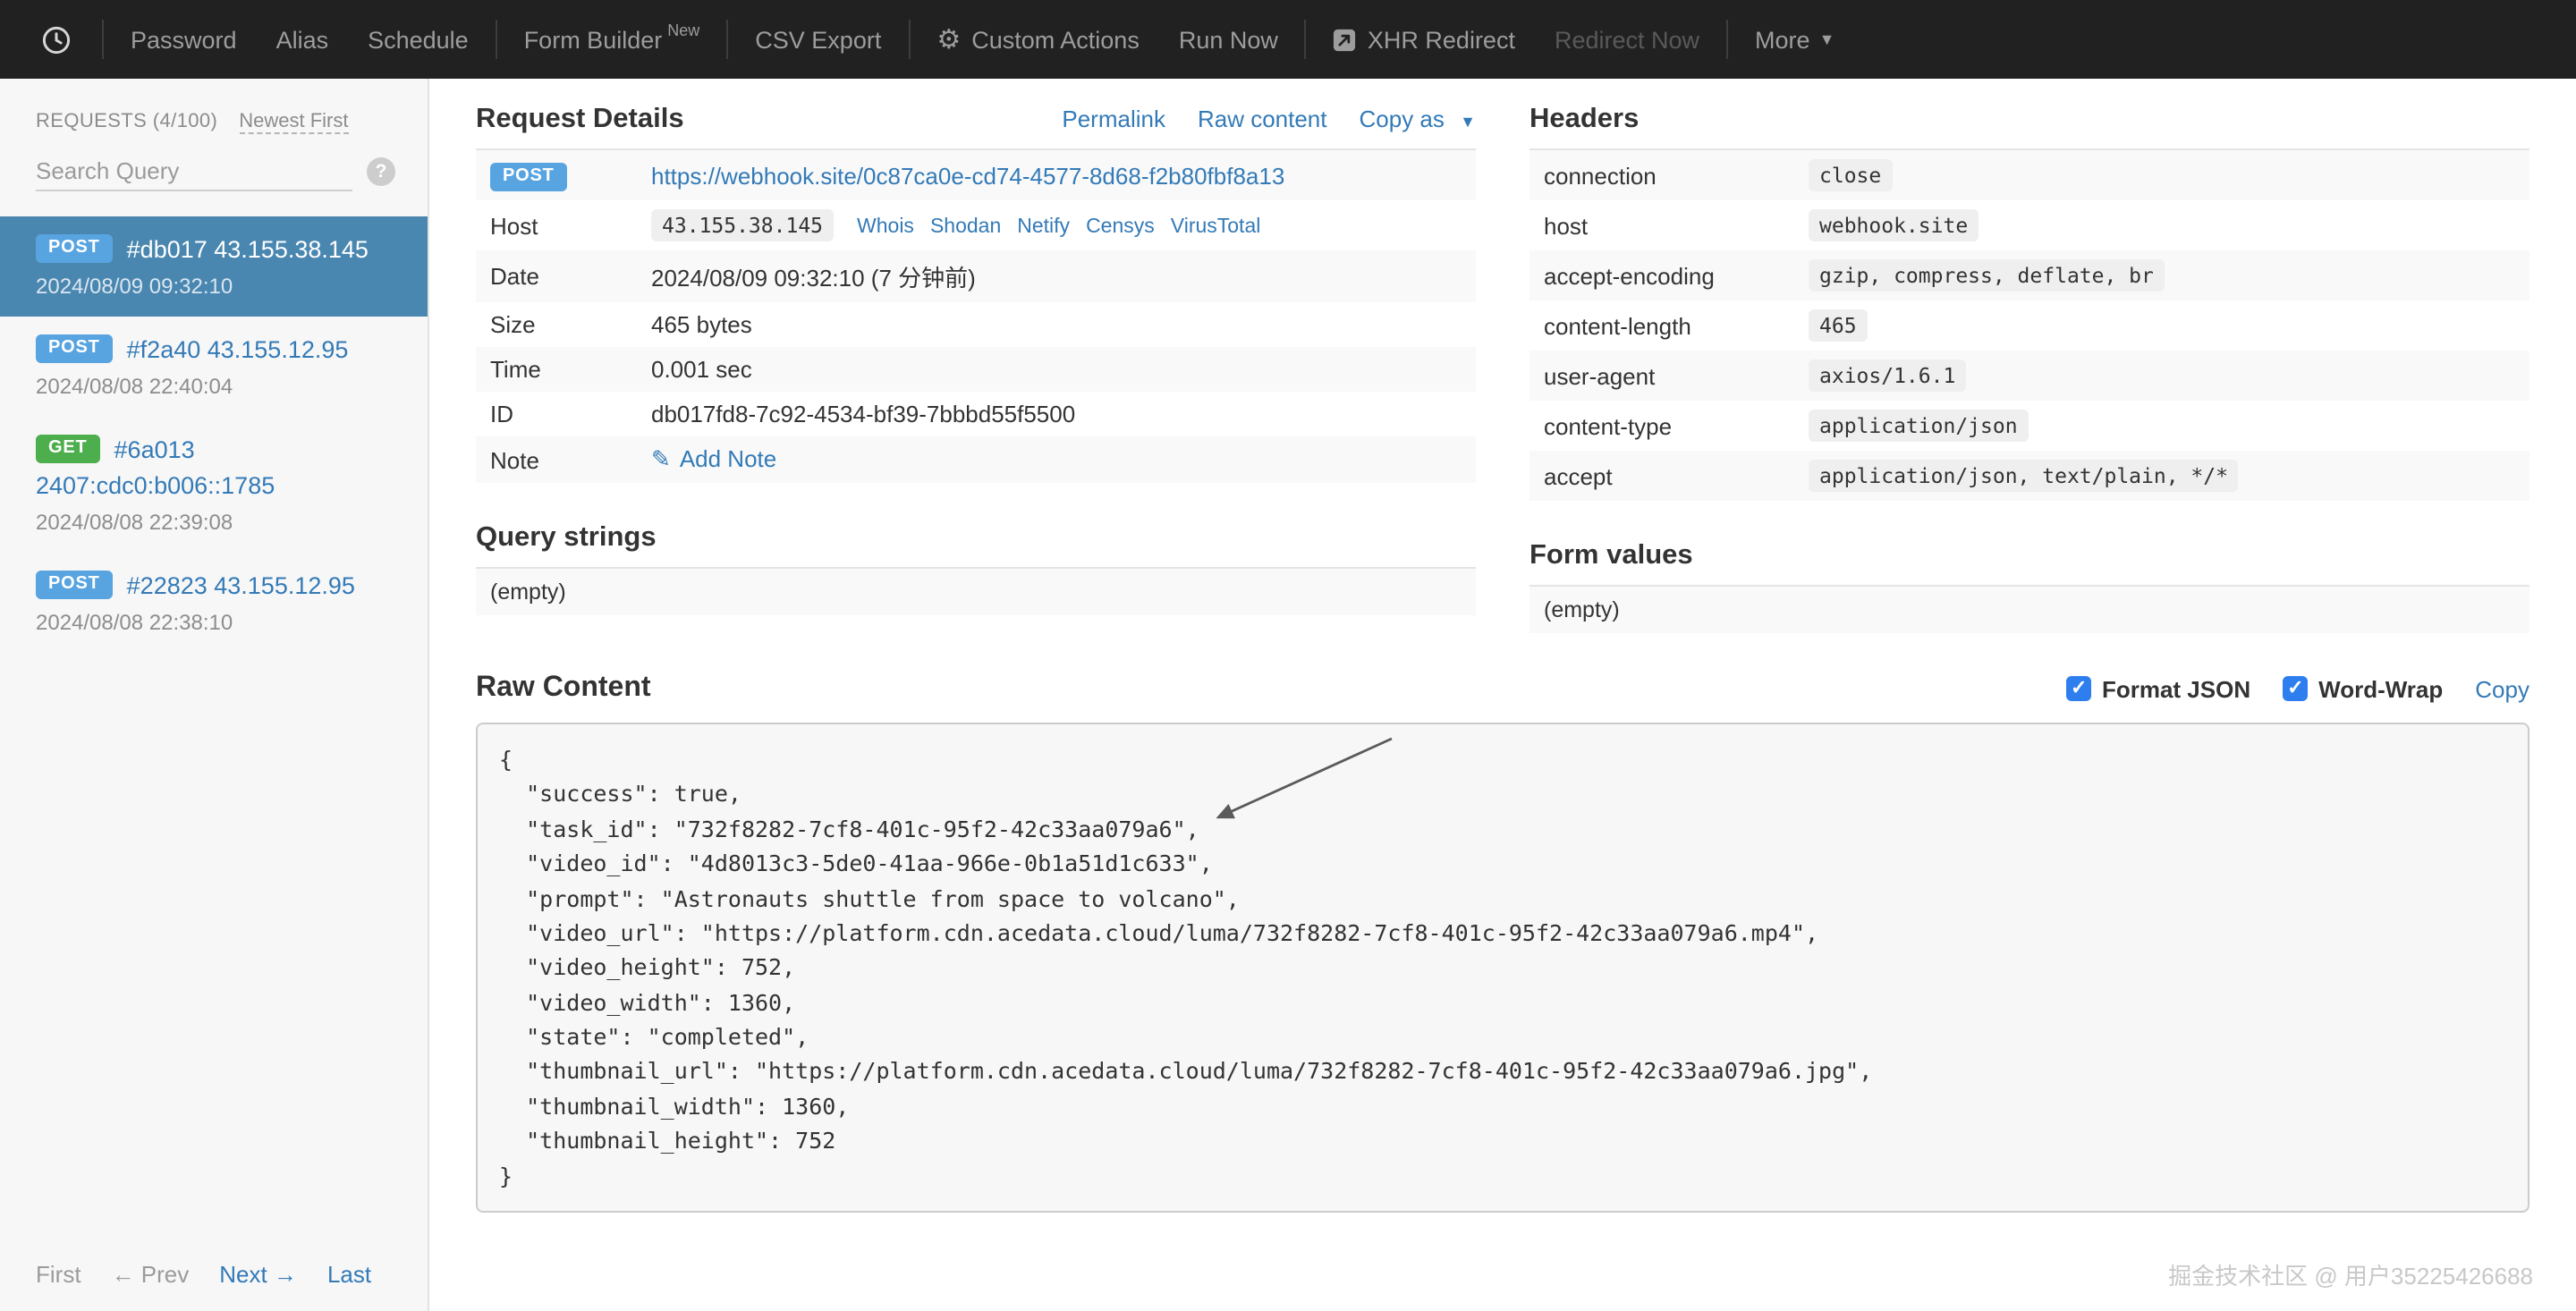 This screenshot has width=2576, height=1311. What do you see at coordinates (1894, 225) in the screenshot?
I see `header-value: webhook.site` at bounding box center [1894, 225].